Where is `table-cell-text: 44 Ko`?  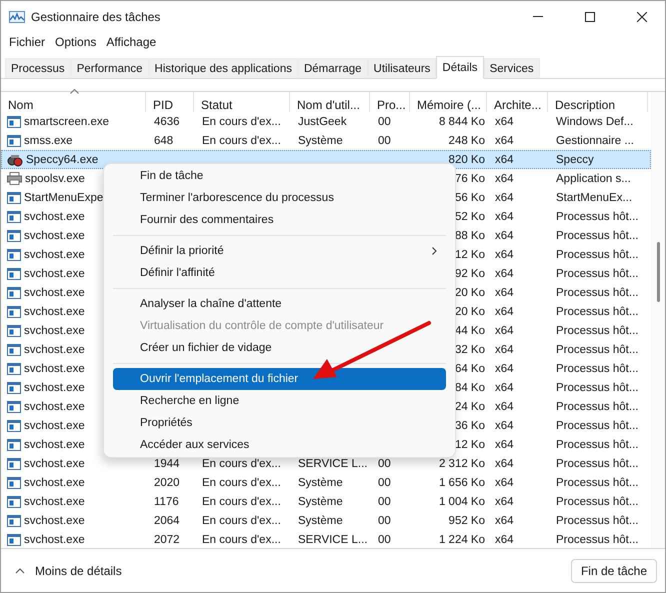
table-cell-text: 44 Ko is located at coordinates (470, 330).